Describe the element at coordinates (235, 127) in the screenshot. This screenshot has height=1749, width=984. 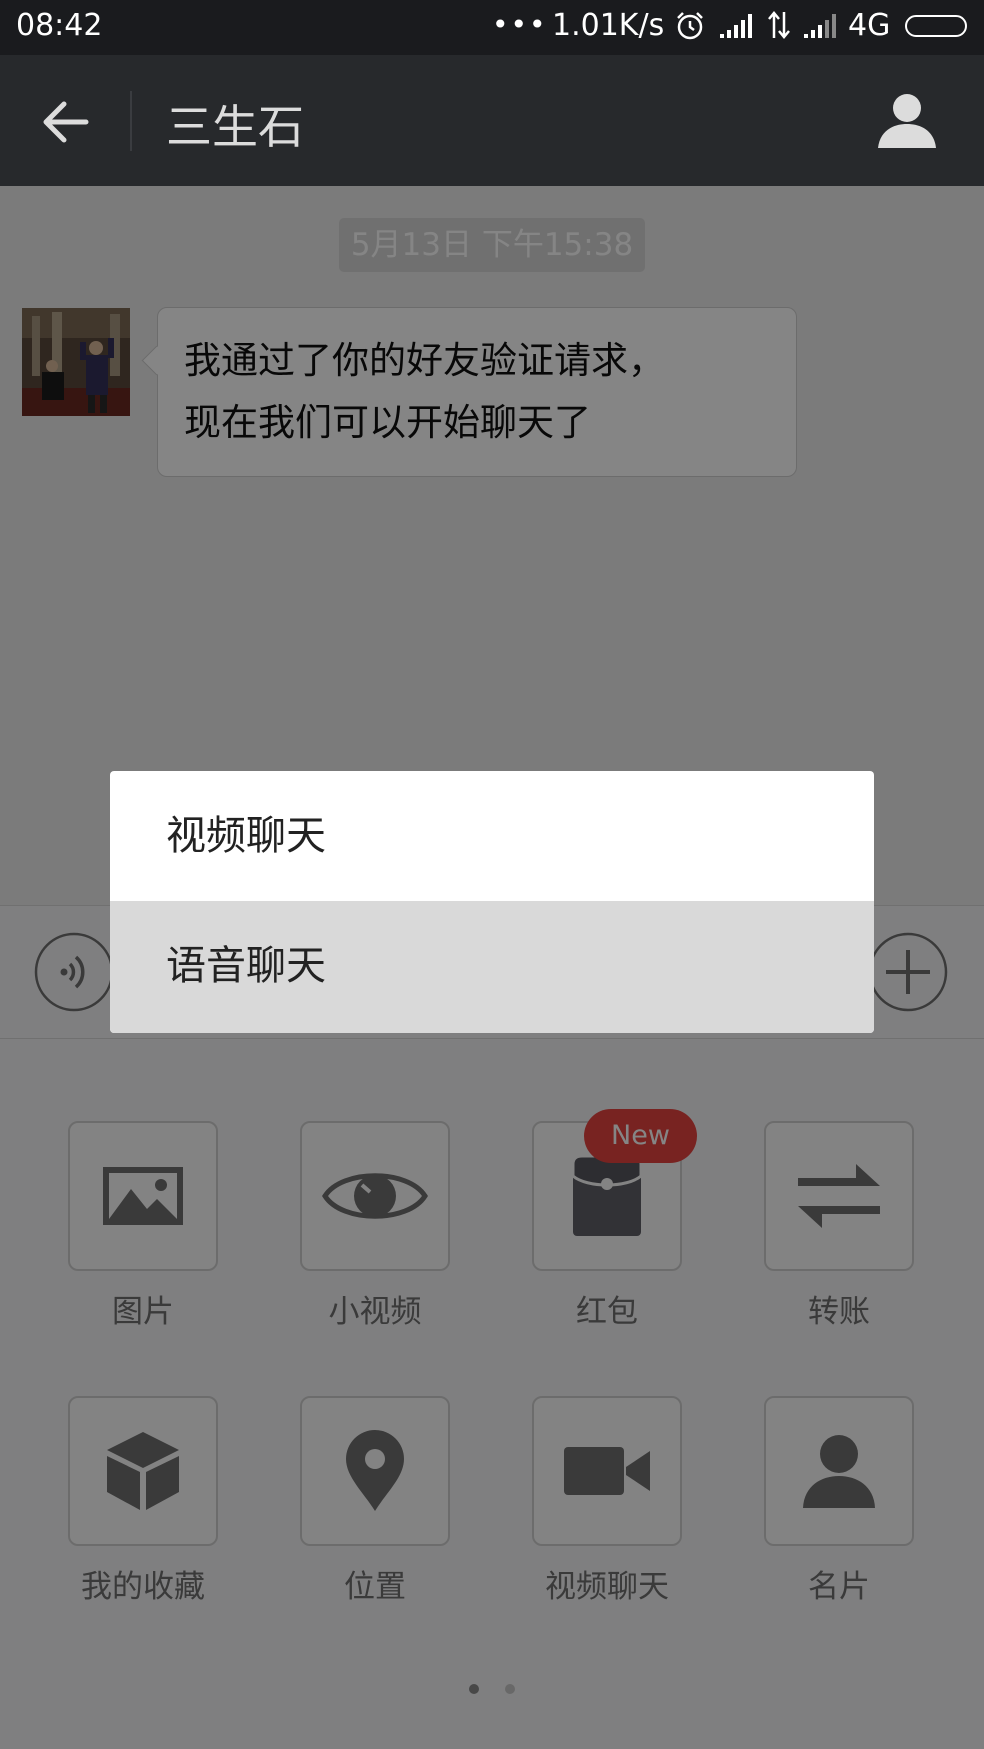
I see `chat-title: 三生石` at that location.